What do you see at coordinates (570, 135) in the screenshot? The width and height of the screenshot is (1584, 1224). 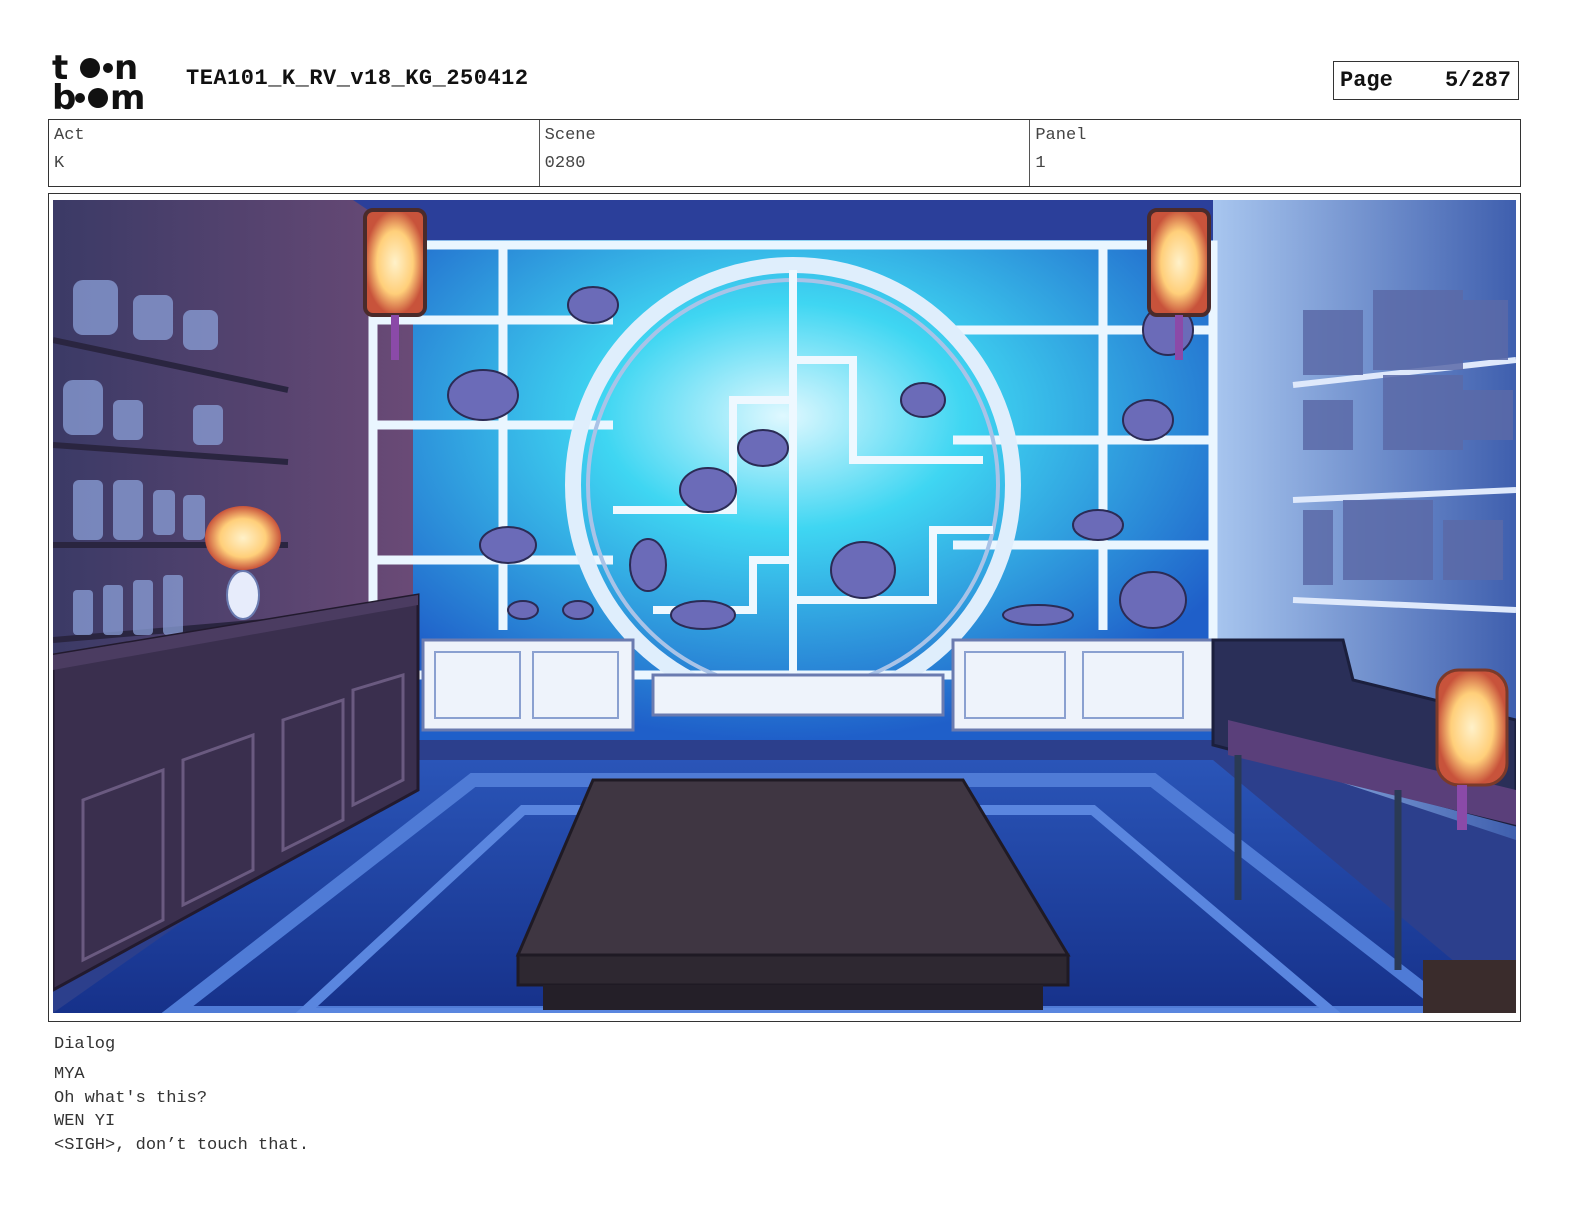 I see `scene-label: Scene` at bounding box center [570, 135].